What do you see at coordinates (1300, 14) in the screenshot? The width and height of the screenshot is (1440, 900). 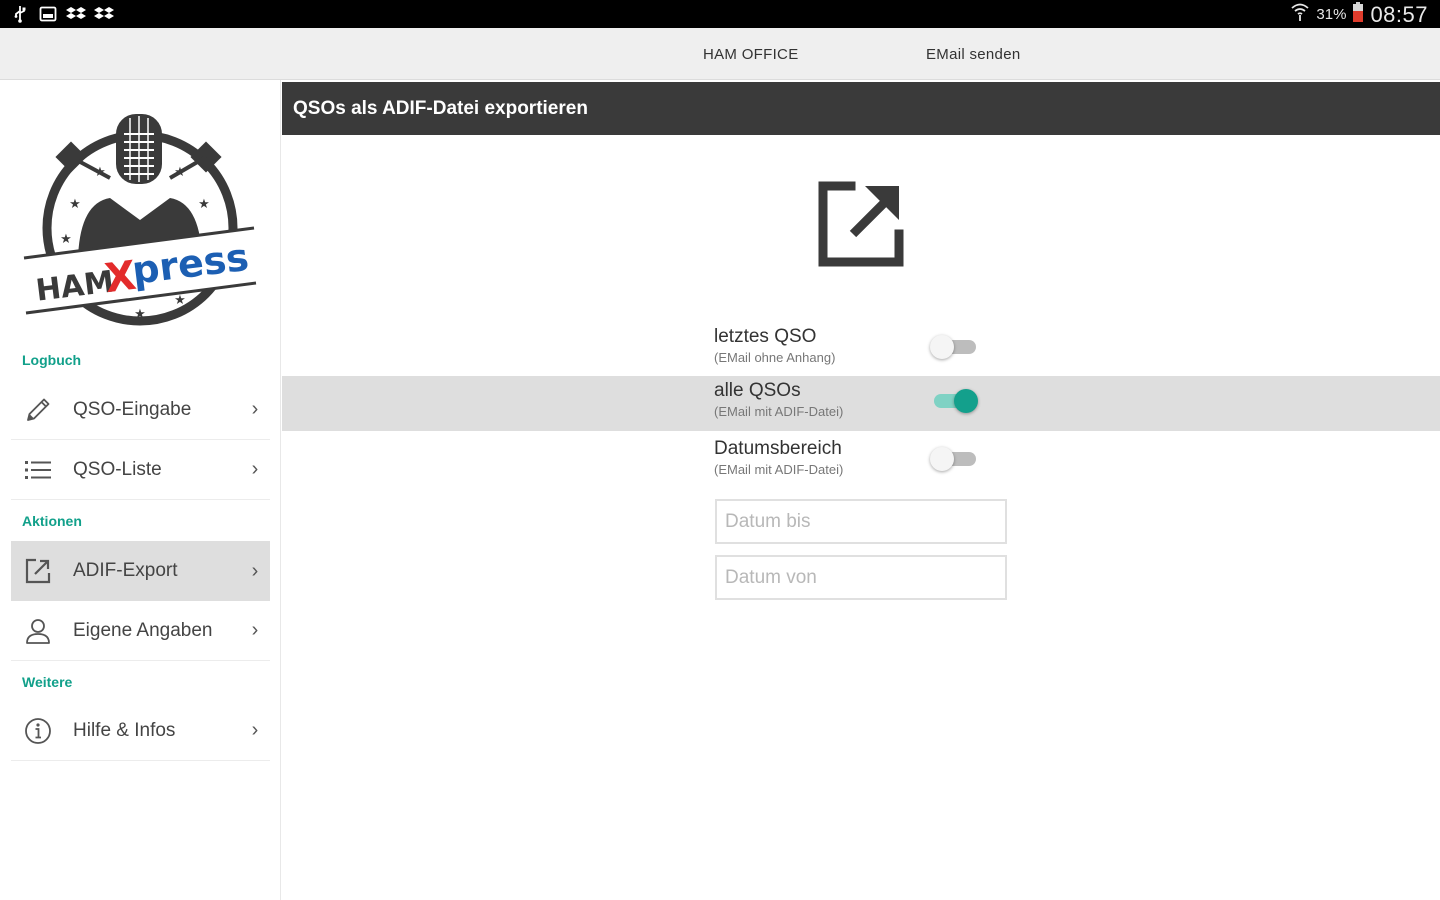 I see `wifi-icon` at bounding box center [1300, 14].